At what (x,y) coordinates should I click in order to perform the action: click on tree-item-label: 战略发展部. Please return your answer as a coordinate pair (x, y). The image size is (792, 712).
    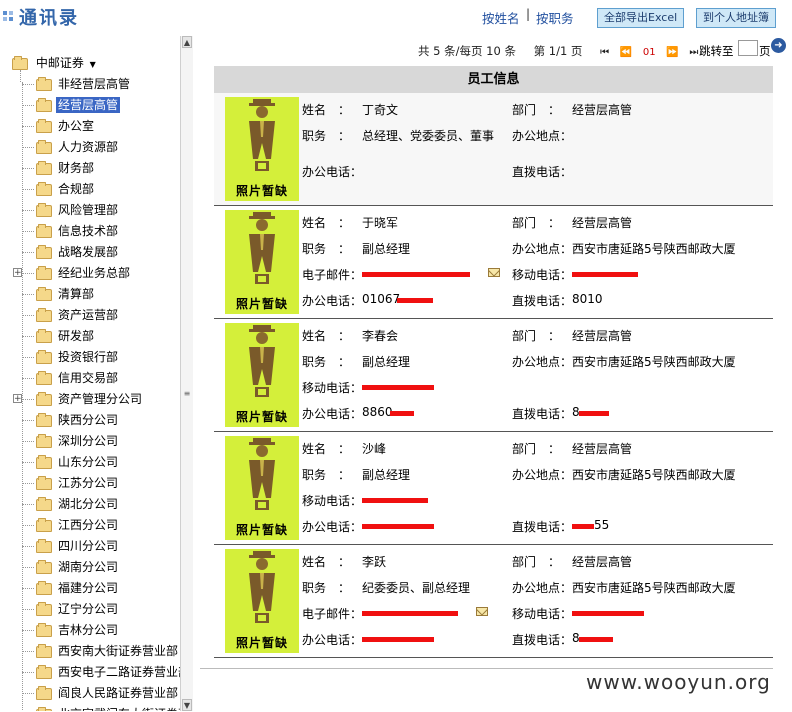
    Looking at the image, I should click on (88, 252).